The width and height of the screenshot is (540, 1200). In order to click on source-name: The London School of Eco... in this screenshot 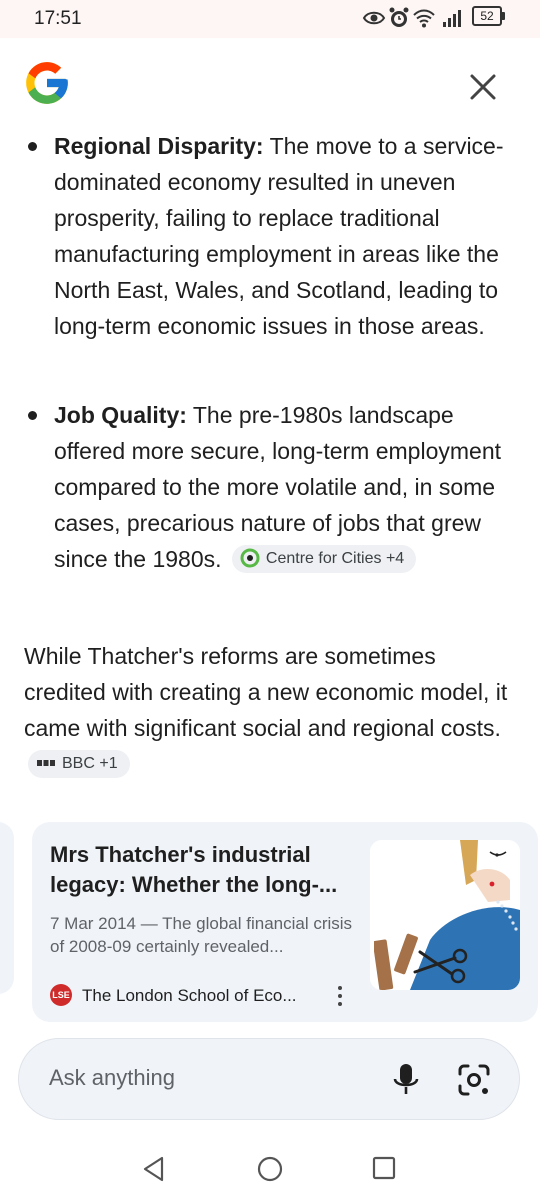, I will do `click(189, 995)`.